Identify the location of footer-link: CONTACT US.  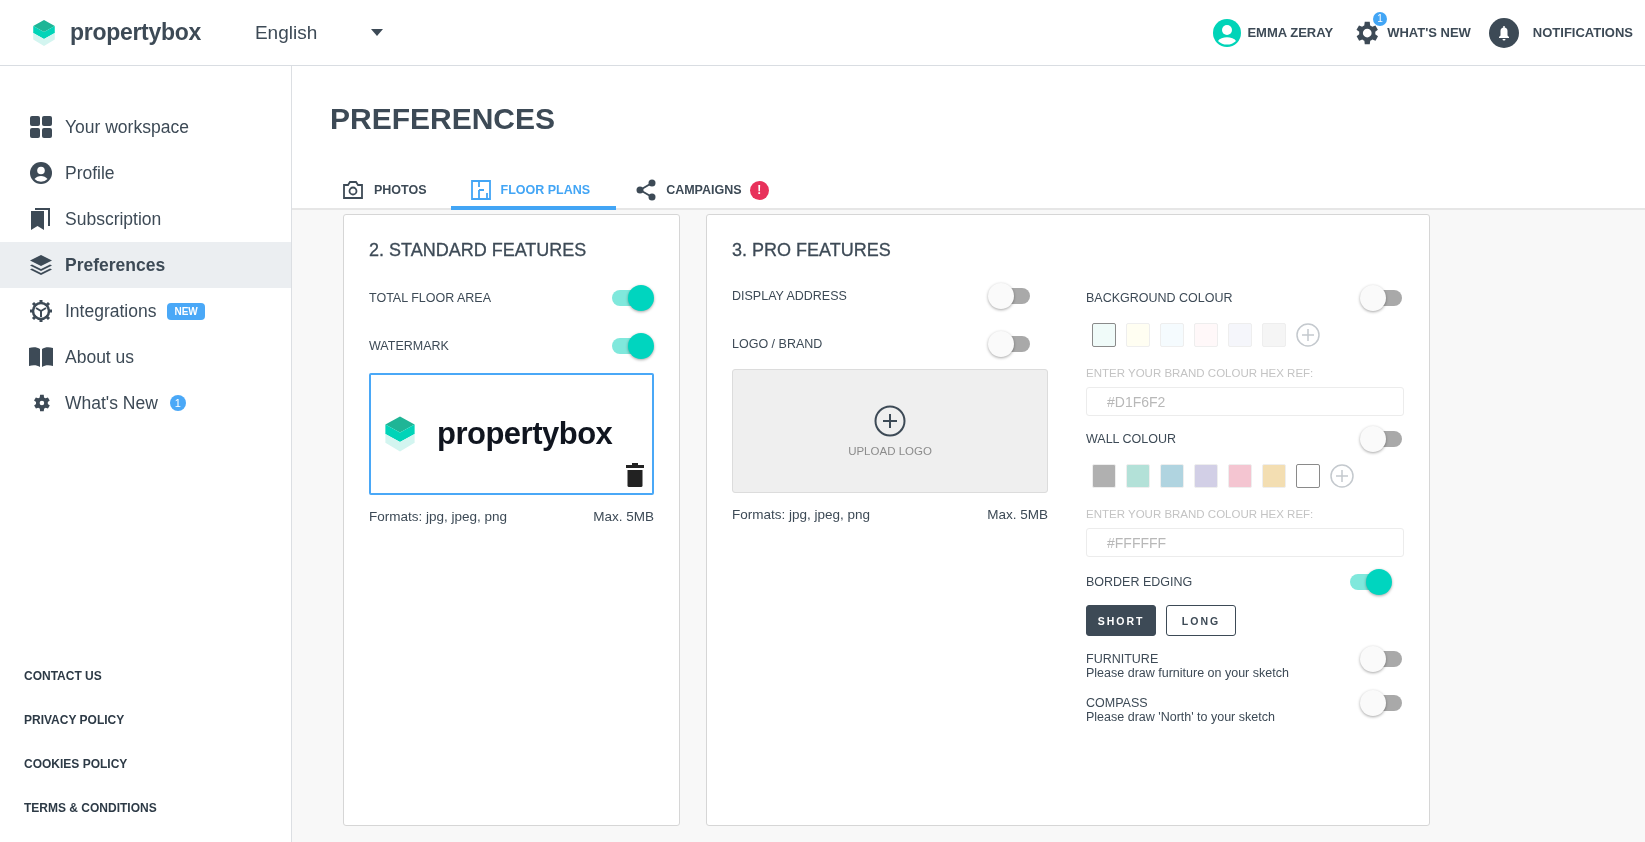
(145, 676).